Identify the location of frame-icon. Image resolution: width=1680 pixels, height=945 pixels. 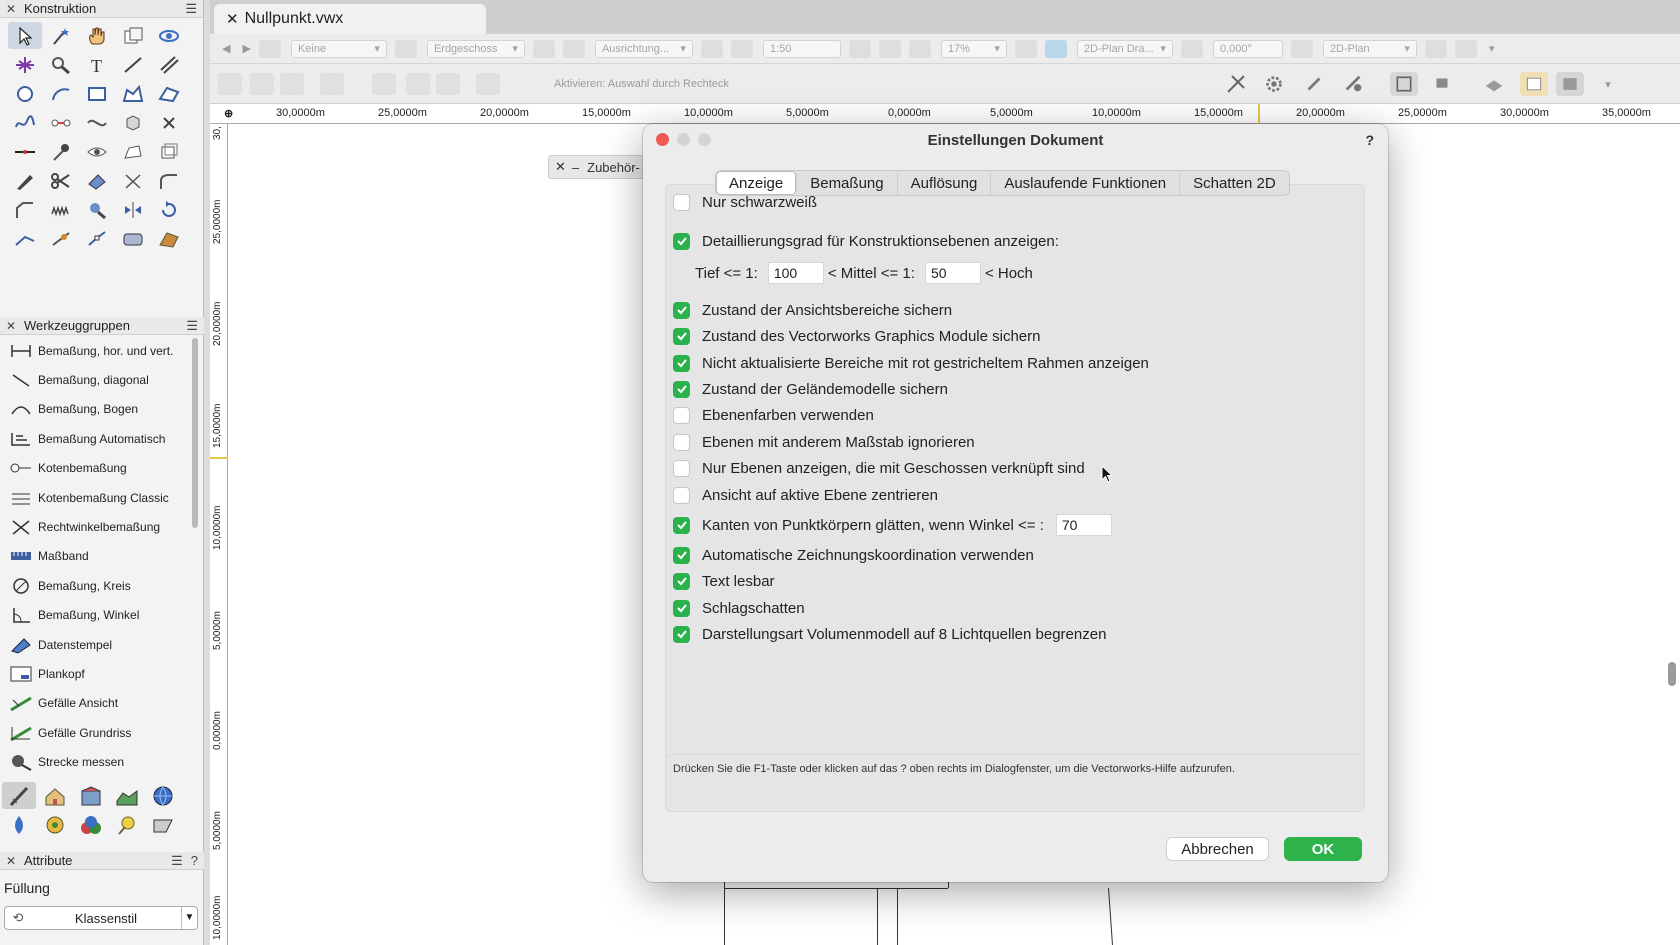
(133, 238).